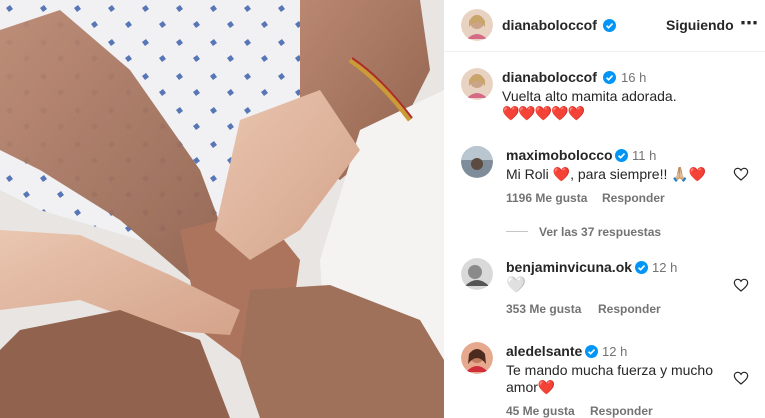 This screenshot has width=765, height=418. I want to click on caption-timestamp: 16 h, so click(633, 77).